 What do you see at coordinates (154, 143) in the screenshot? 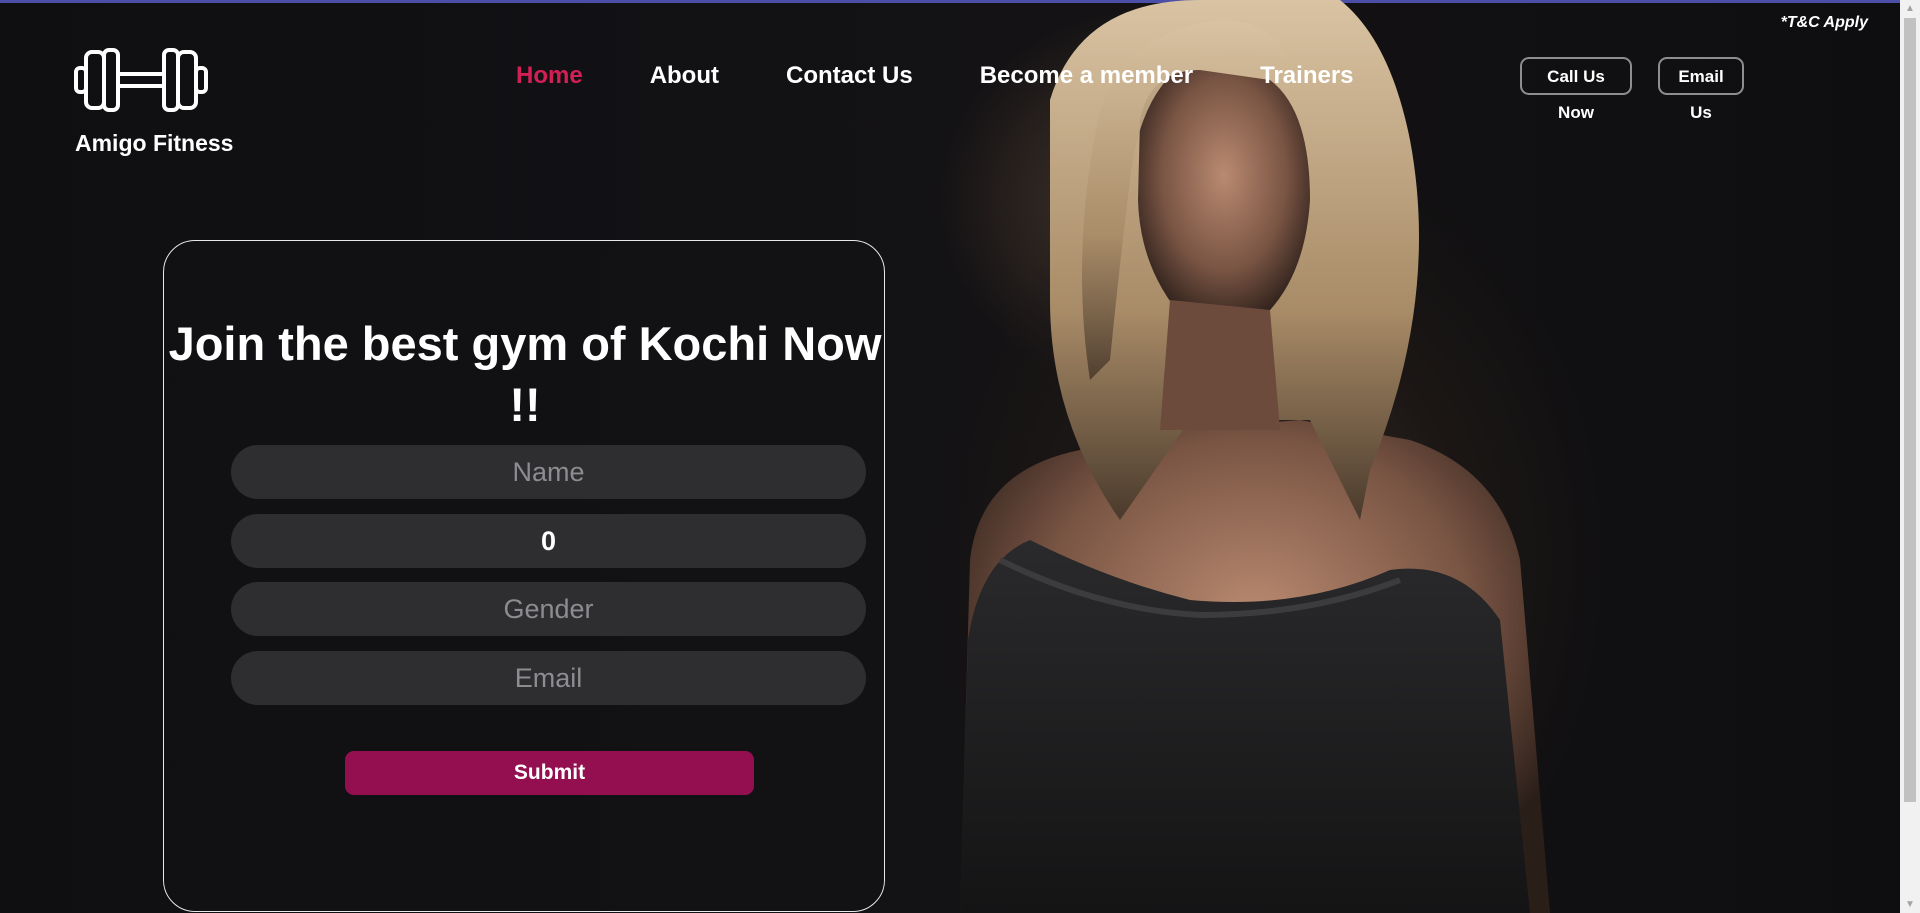
I see `brand-name: Amigo Fitness` at bounding box center [154, 143].